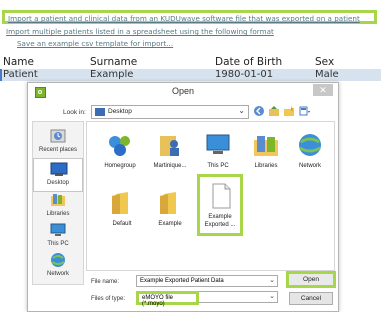 The width and height of the screenshot is (381, 312). I want to click on user-folder-icon, so click(169, 146).